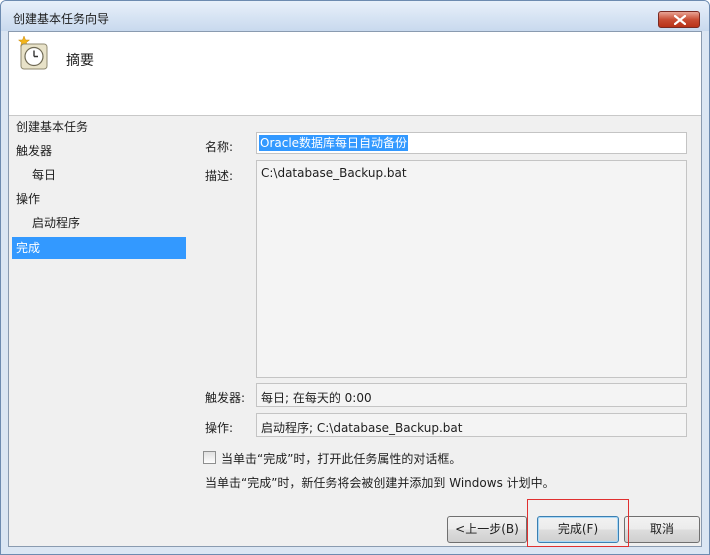 The image size is (710, 555). Describe the element at coordinates (380, 483) in the screenshot. I see `info-text: 当单击“完成”时，新任务将会被创建并添加到 Windows 计划中。` at that location.